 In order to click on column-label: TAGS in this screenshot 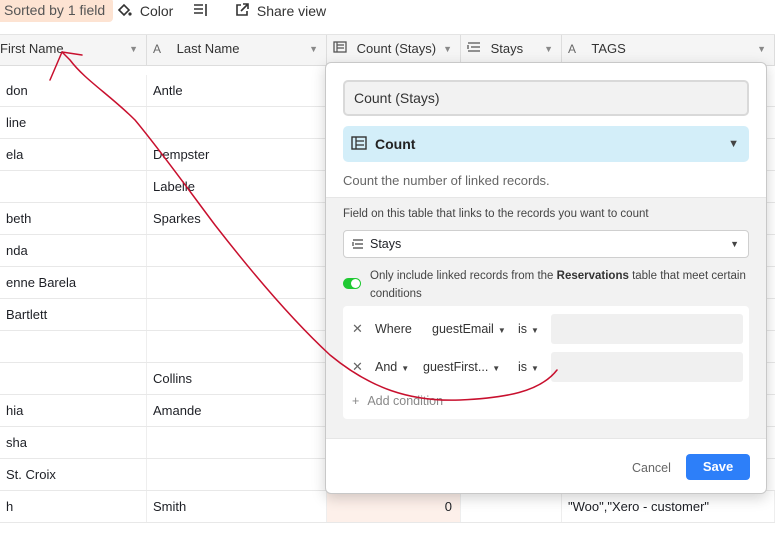, I will do `click(608, 48)`.